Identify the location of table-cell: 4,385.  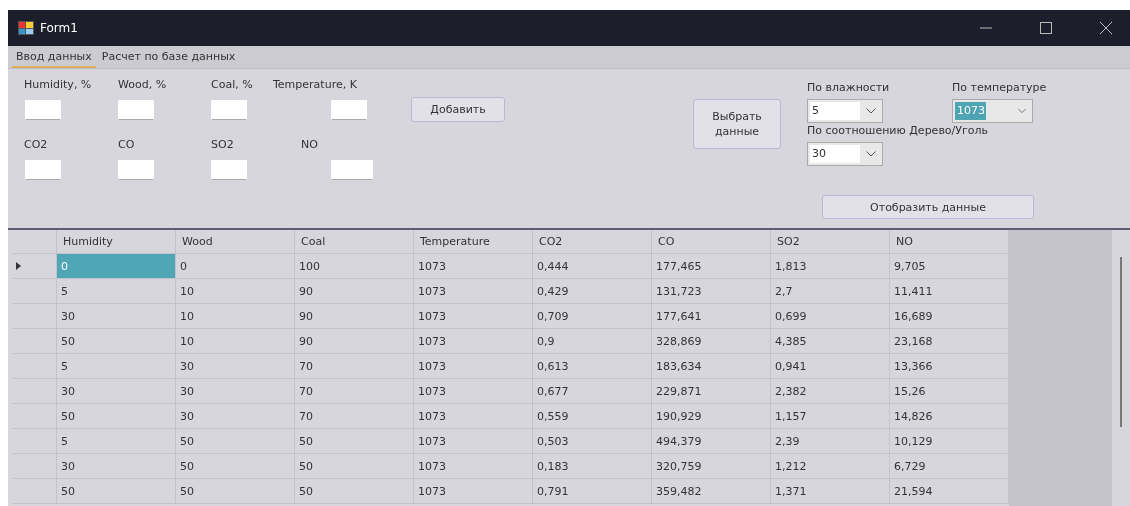
(830, 341).